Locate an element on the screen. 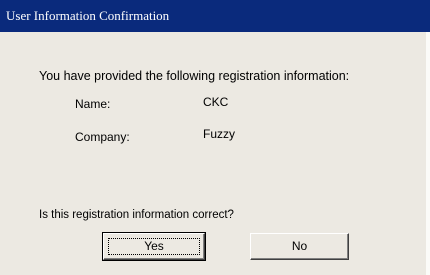  company-value: Fuzzy is located at coordinates (219, 134).